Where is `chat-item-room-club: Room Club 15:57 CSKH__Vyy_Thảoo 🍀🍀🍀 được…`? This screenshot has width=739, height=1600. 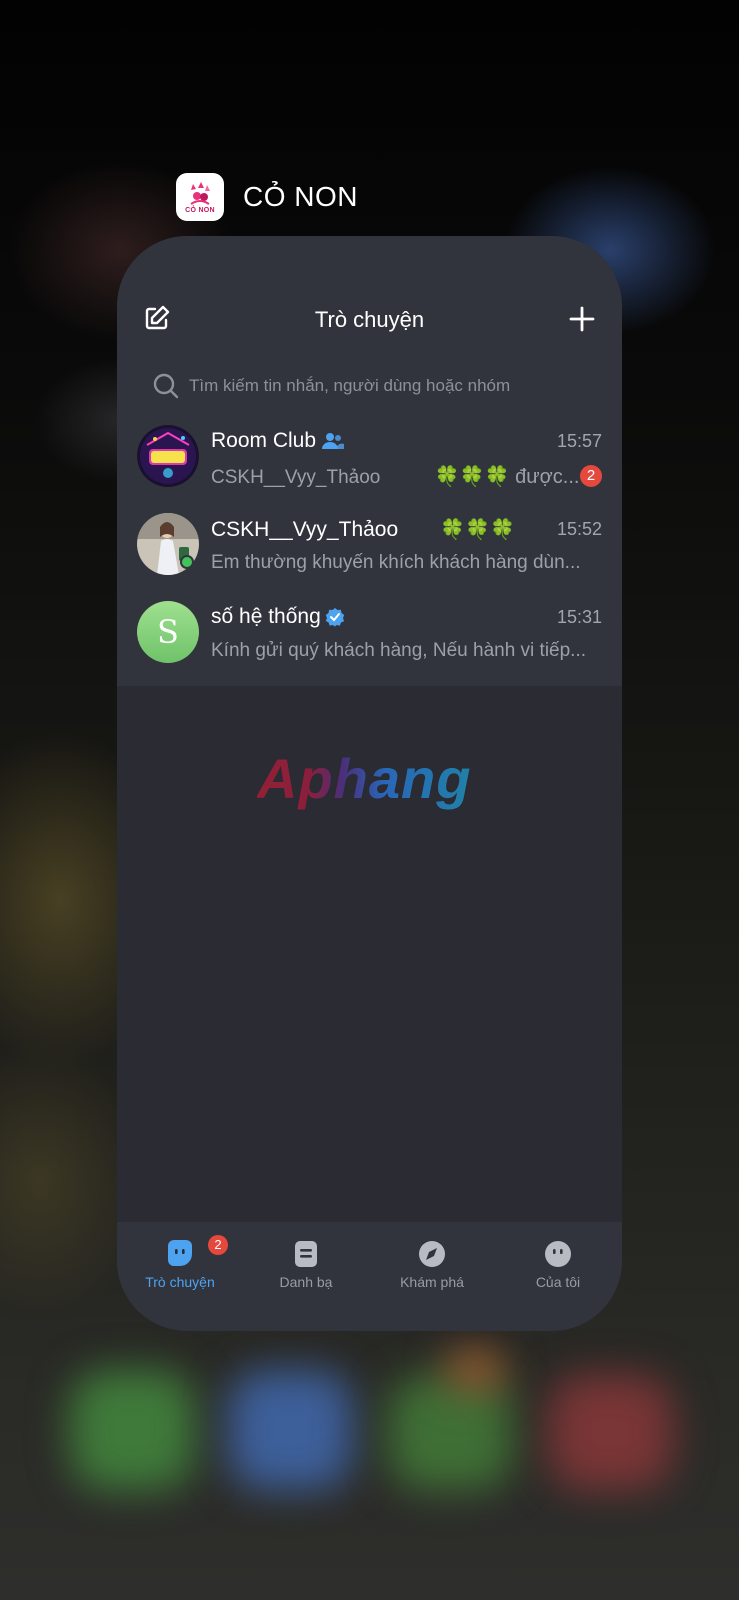 chat-item-room-club: Room Club 15:57 CSKH__Vyy_Thảoo 🍀🍀🍀 được… is located at coordinates (369, 455).